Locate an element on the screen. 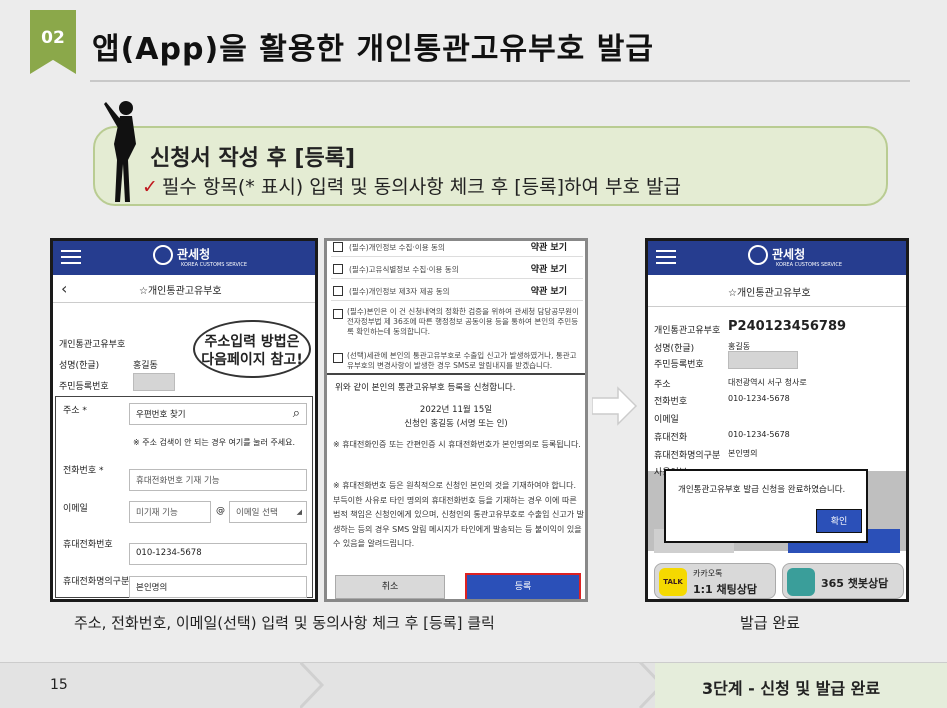 Image resolution: width=947 pixels, height=708 pixels. mobile-input: 010-1234-5678 is located at coordinates (218, 554).